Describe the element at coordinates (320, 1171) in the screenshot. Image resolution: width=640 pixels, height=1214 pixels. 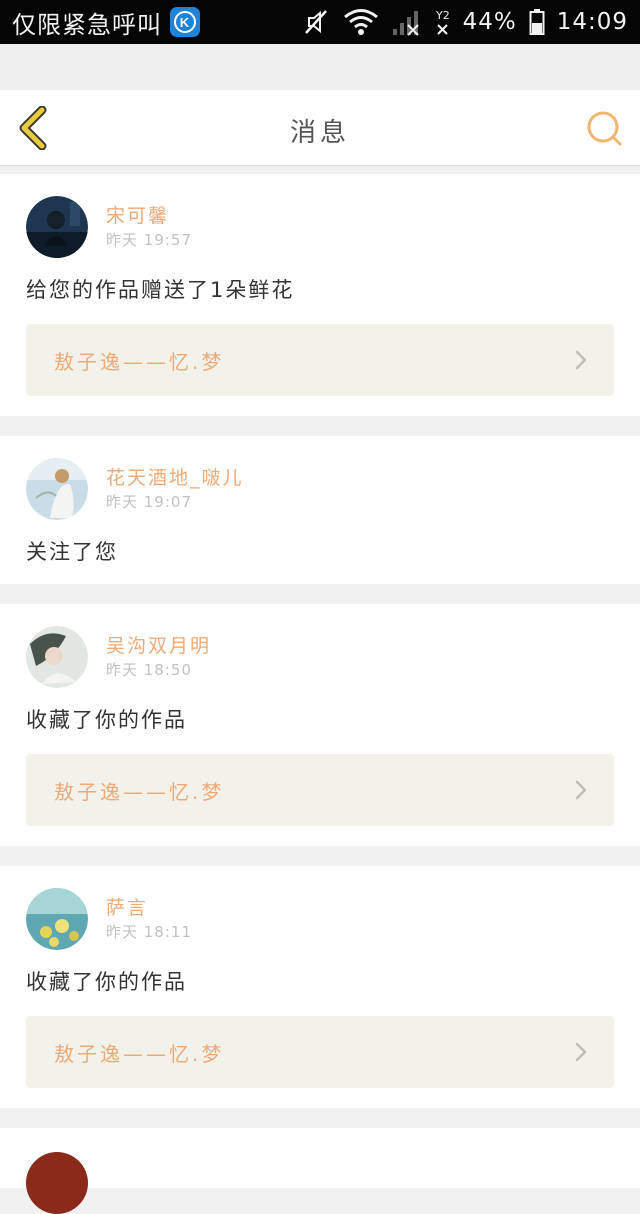
I see `message-item` at that location.